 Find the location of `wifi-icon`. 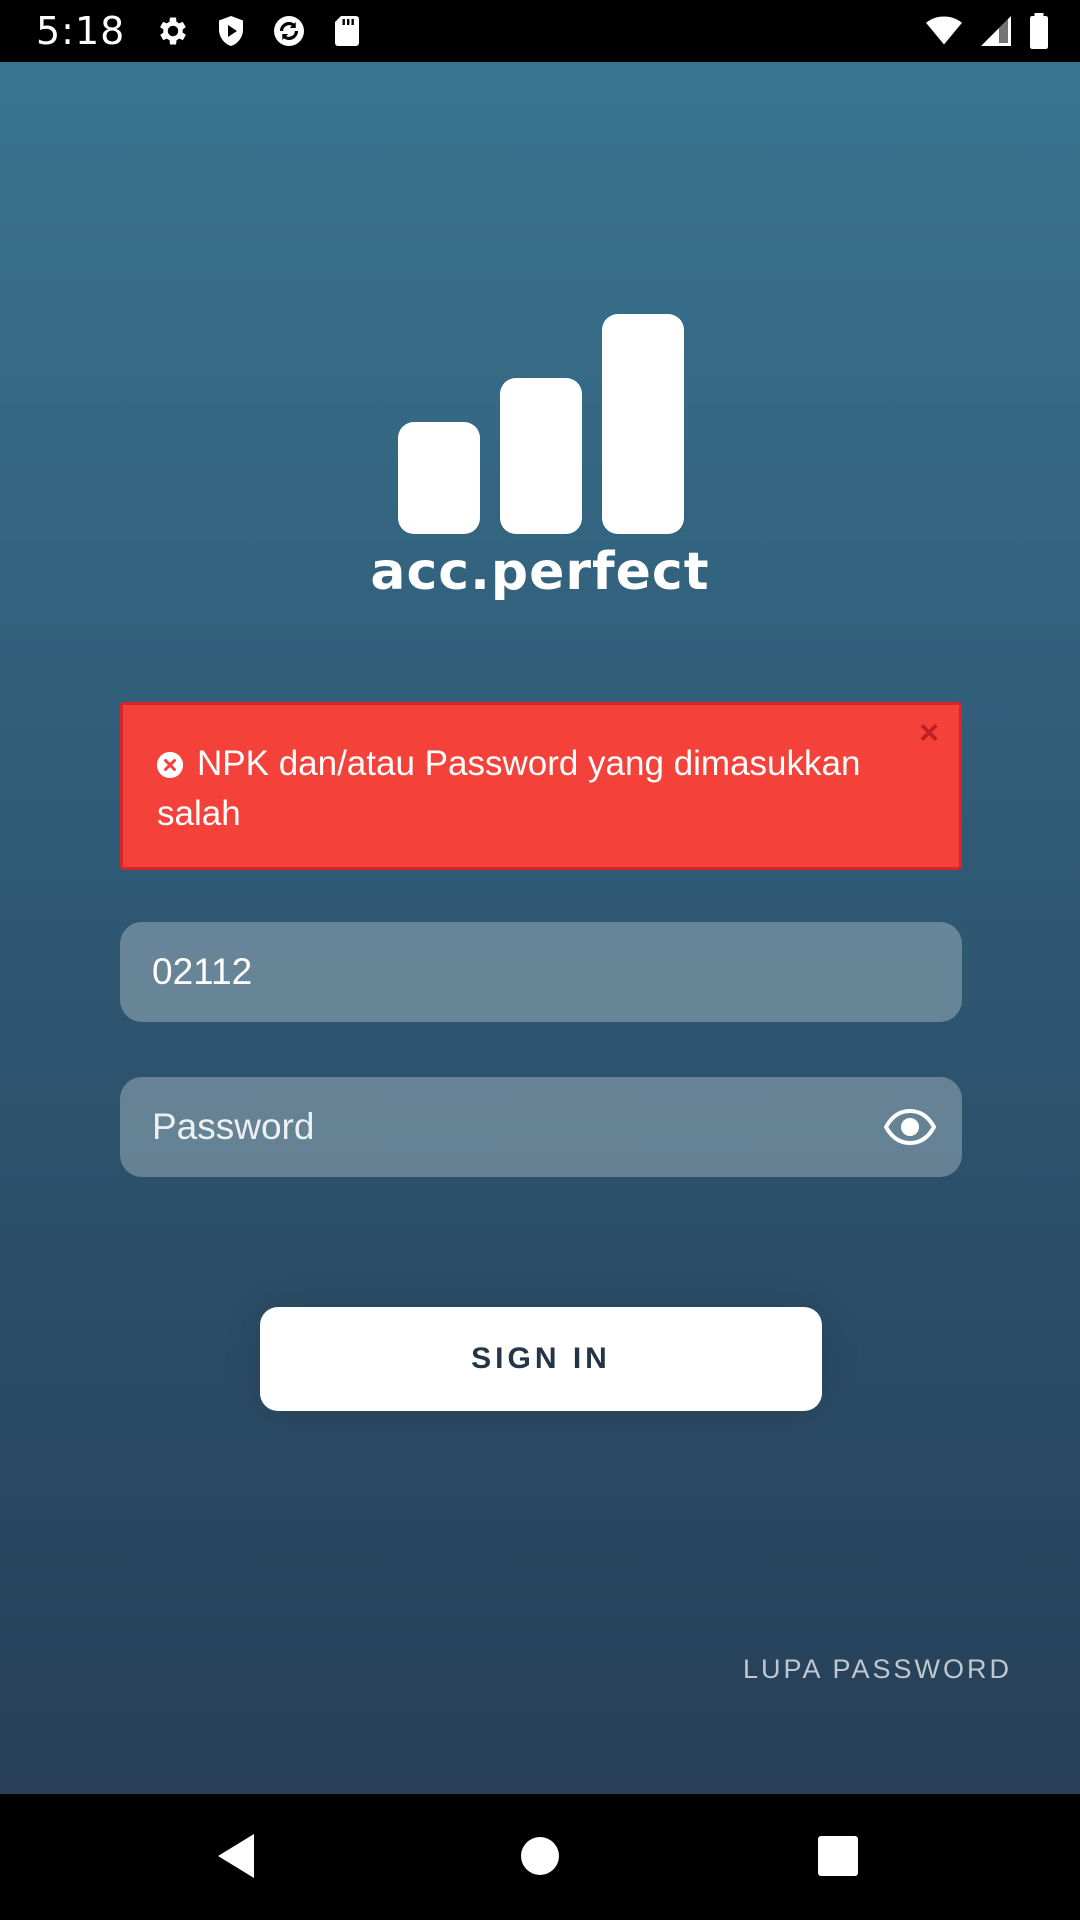

wifi-icon is located at coordinates (944, 30).